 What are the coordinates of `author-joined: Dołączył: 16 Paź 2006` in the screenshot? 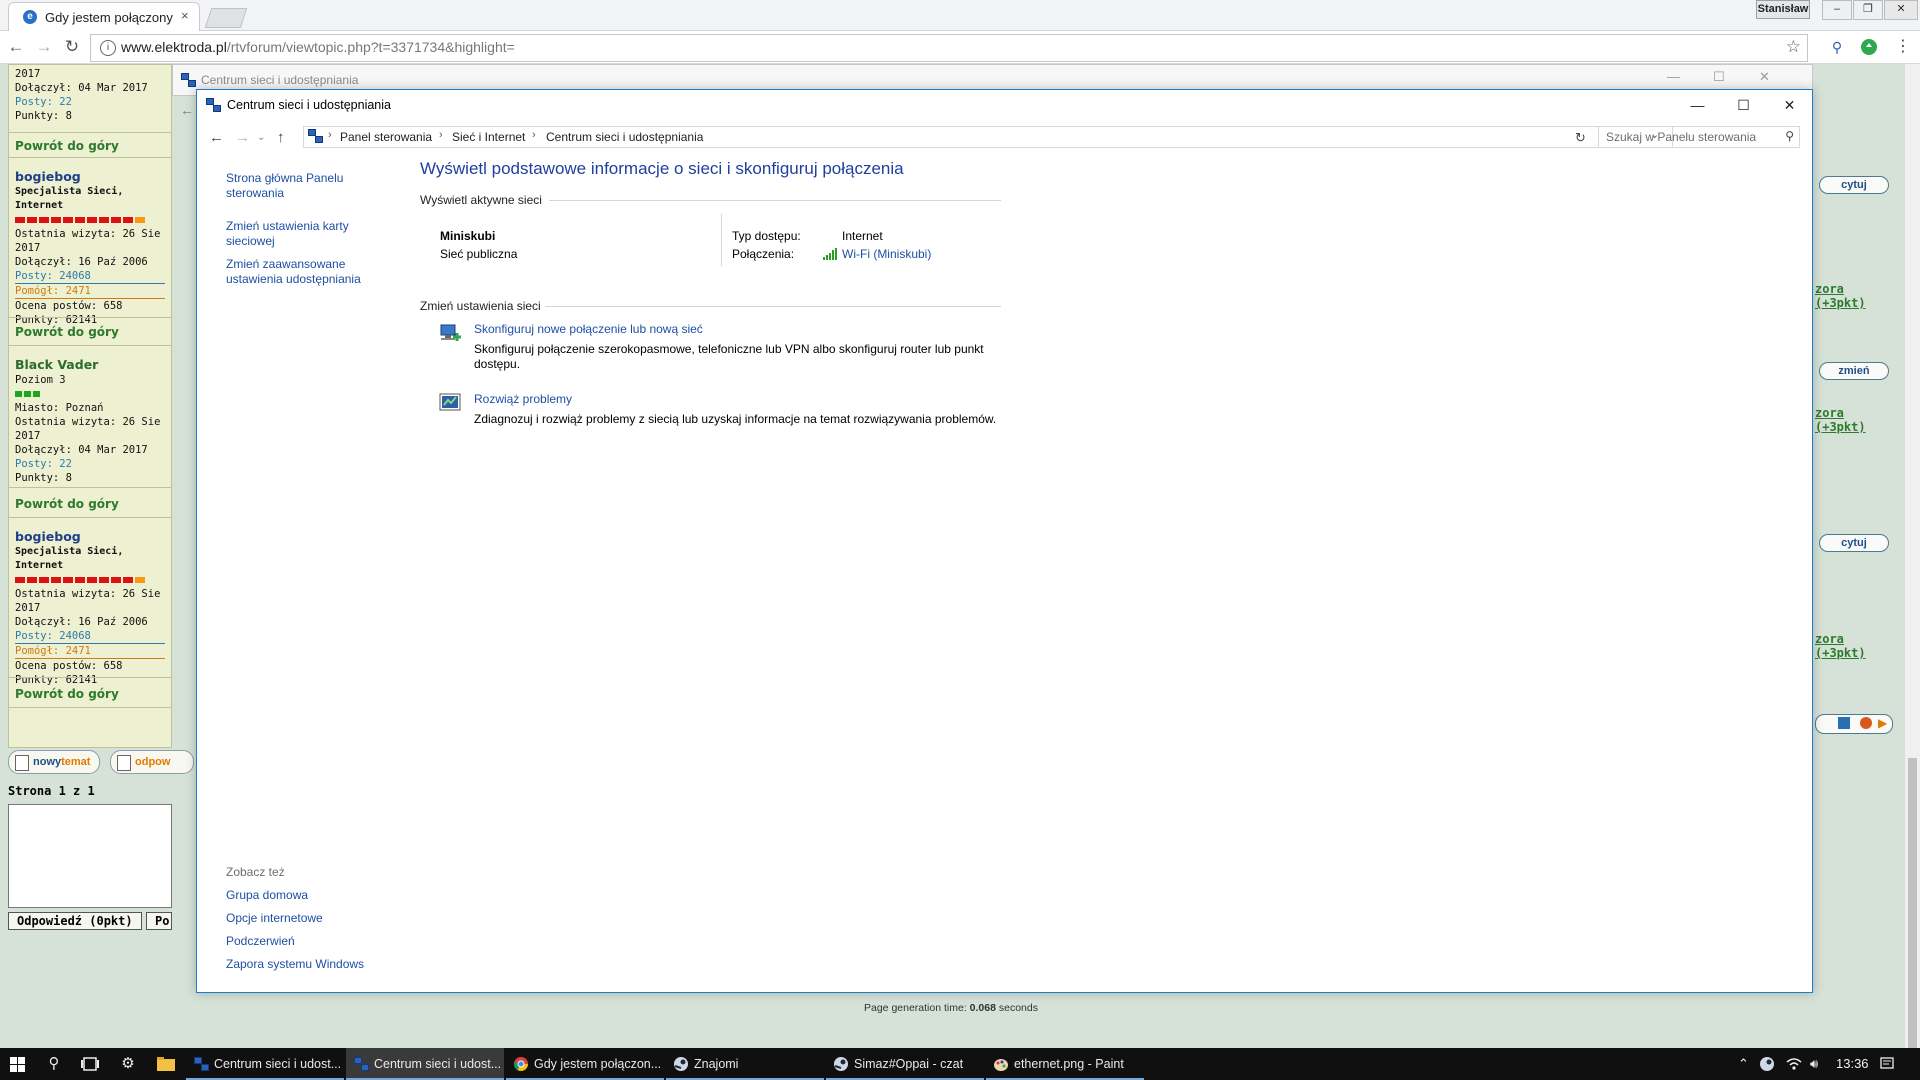 It's located at (81, 622).